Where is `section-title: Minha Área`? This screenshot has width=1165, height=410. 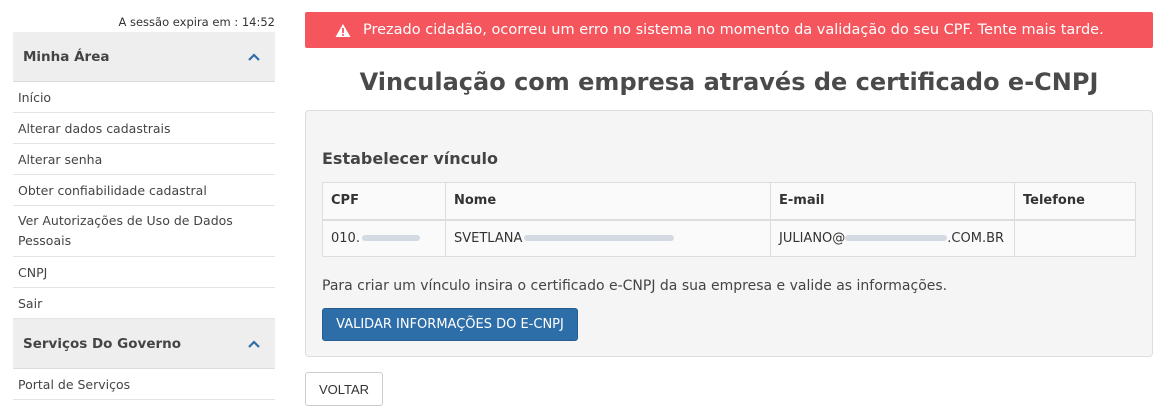 section-title: Minha Área is located at coordinates (66, 56).